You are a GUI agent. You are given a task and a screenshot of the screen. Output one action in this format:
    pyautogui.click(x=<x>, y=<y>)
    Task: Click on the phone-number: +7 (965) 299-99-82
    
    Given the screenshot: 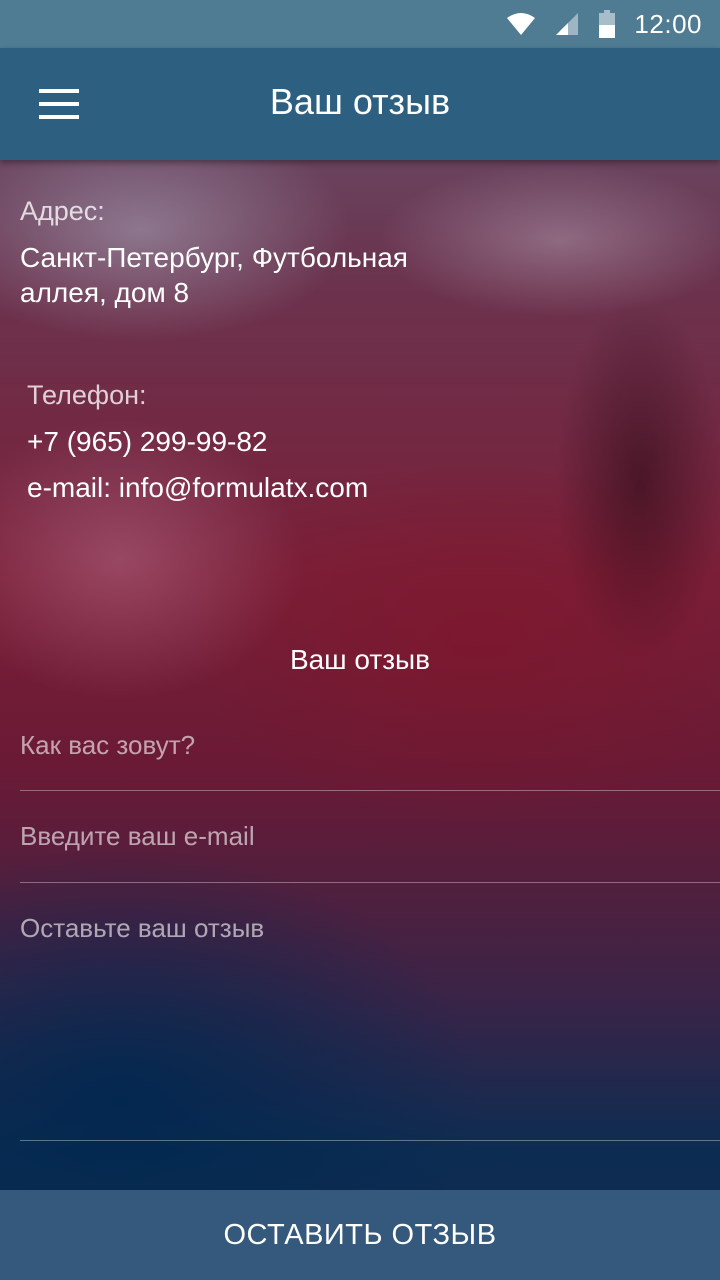 What is the action you would take?
    pyautogui.click(x=147, y=441)
    